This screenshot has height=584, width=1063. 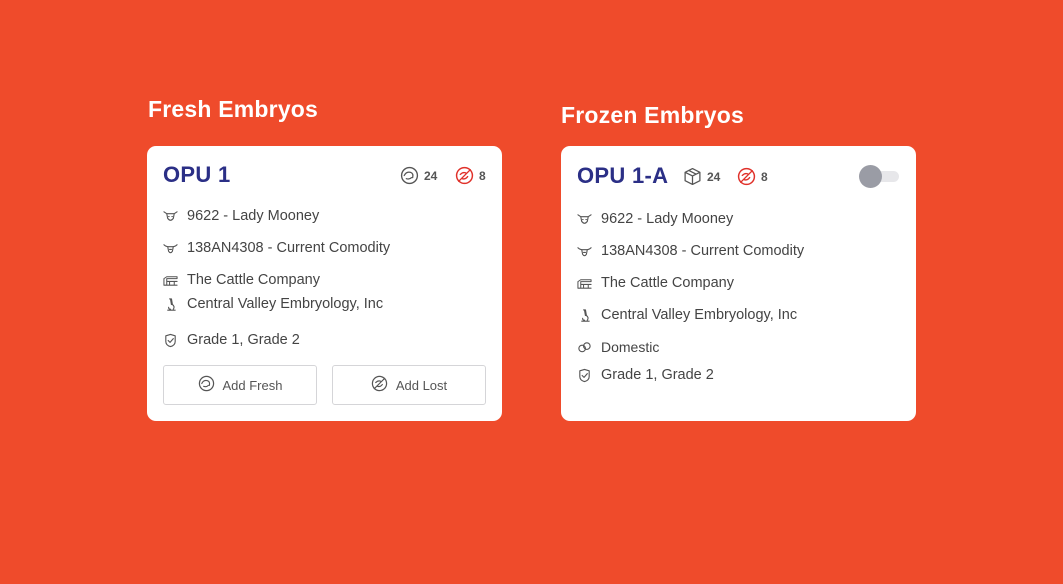 I want to click on market-row: Domestic, so click(x=618, y=347).